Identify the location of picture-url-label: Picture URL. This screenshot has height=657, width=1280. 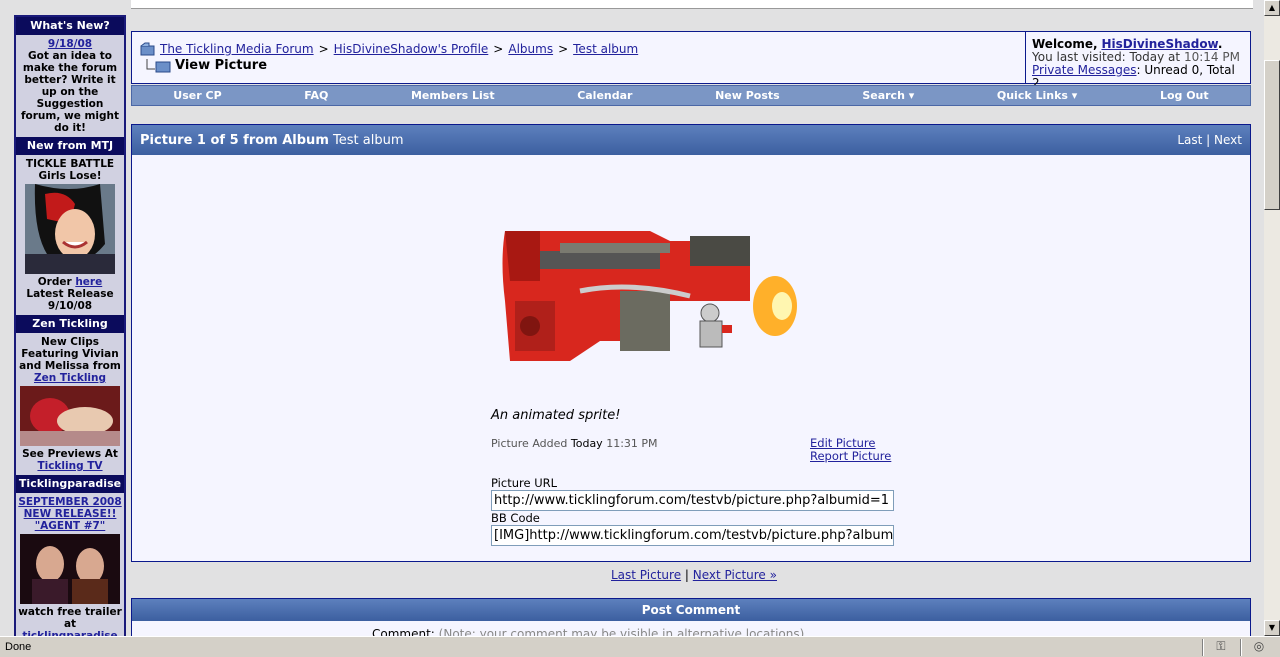
(524, 483).